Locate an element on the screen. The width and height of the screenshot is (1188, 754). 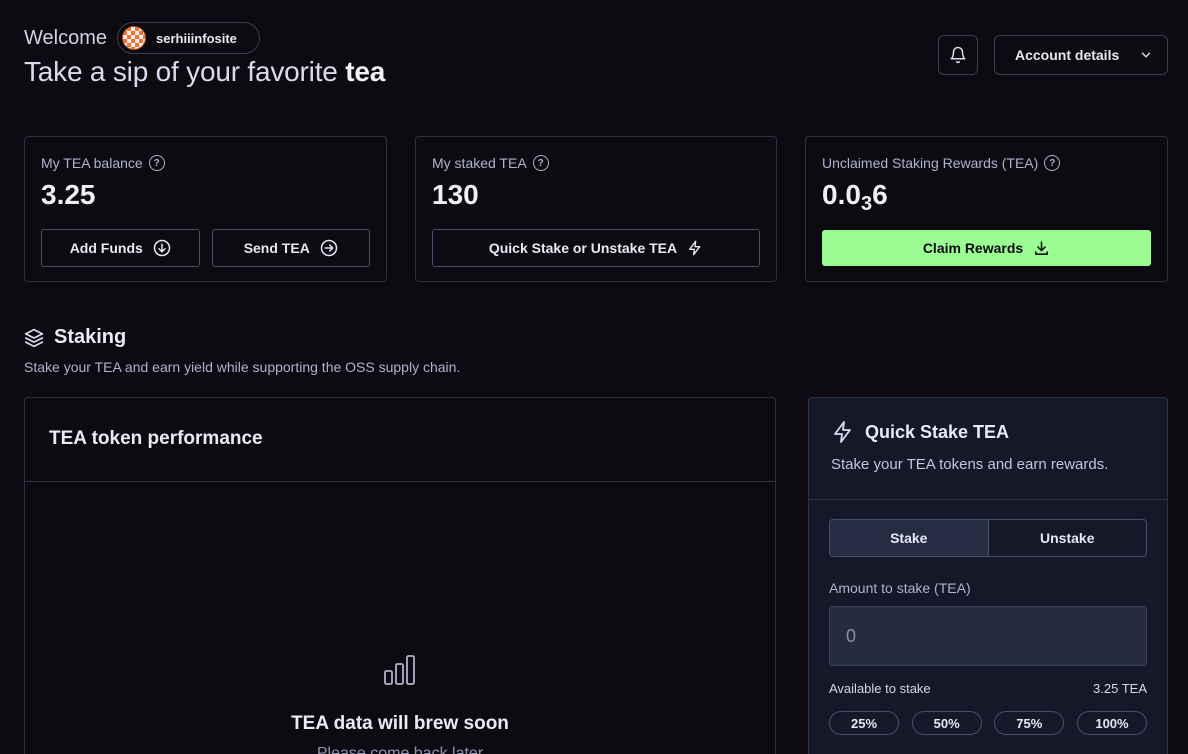
claim-rewards-button: Claim Rewards is located at coordinates (986, 248).